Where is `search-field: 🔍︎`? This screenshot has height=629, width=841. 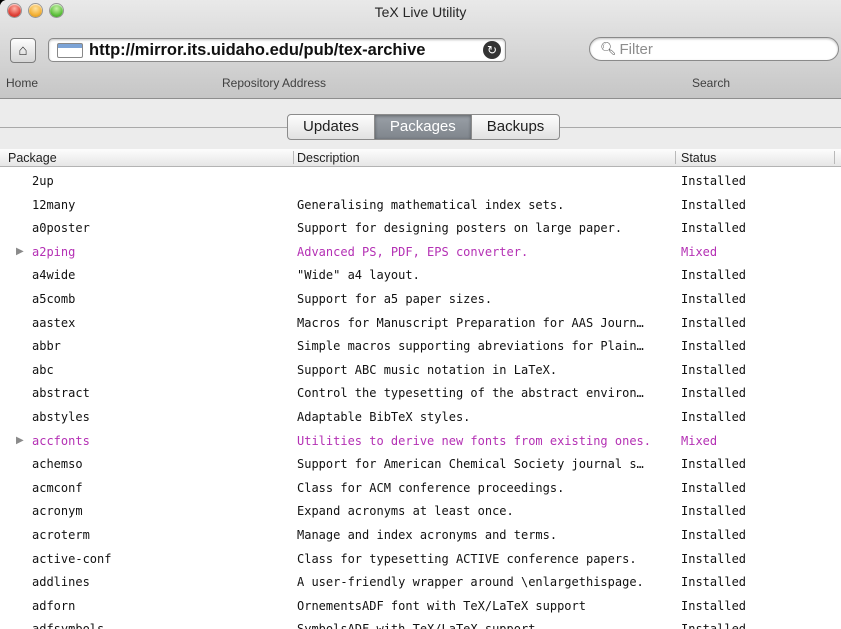
search-field: 🔍︎ is located at coordinates (714, 49).